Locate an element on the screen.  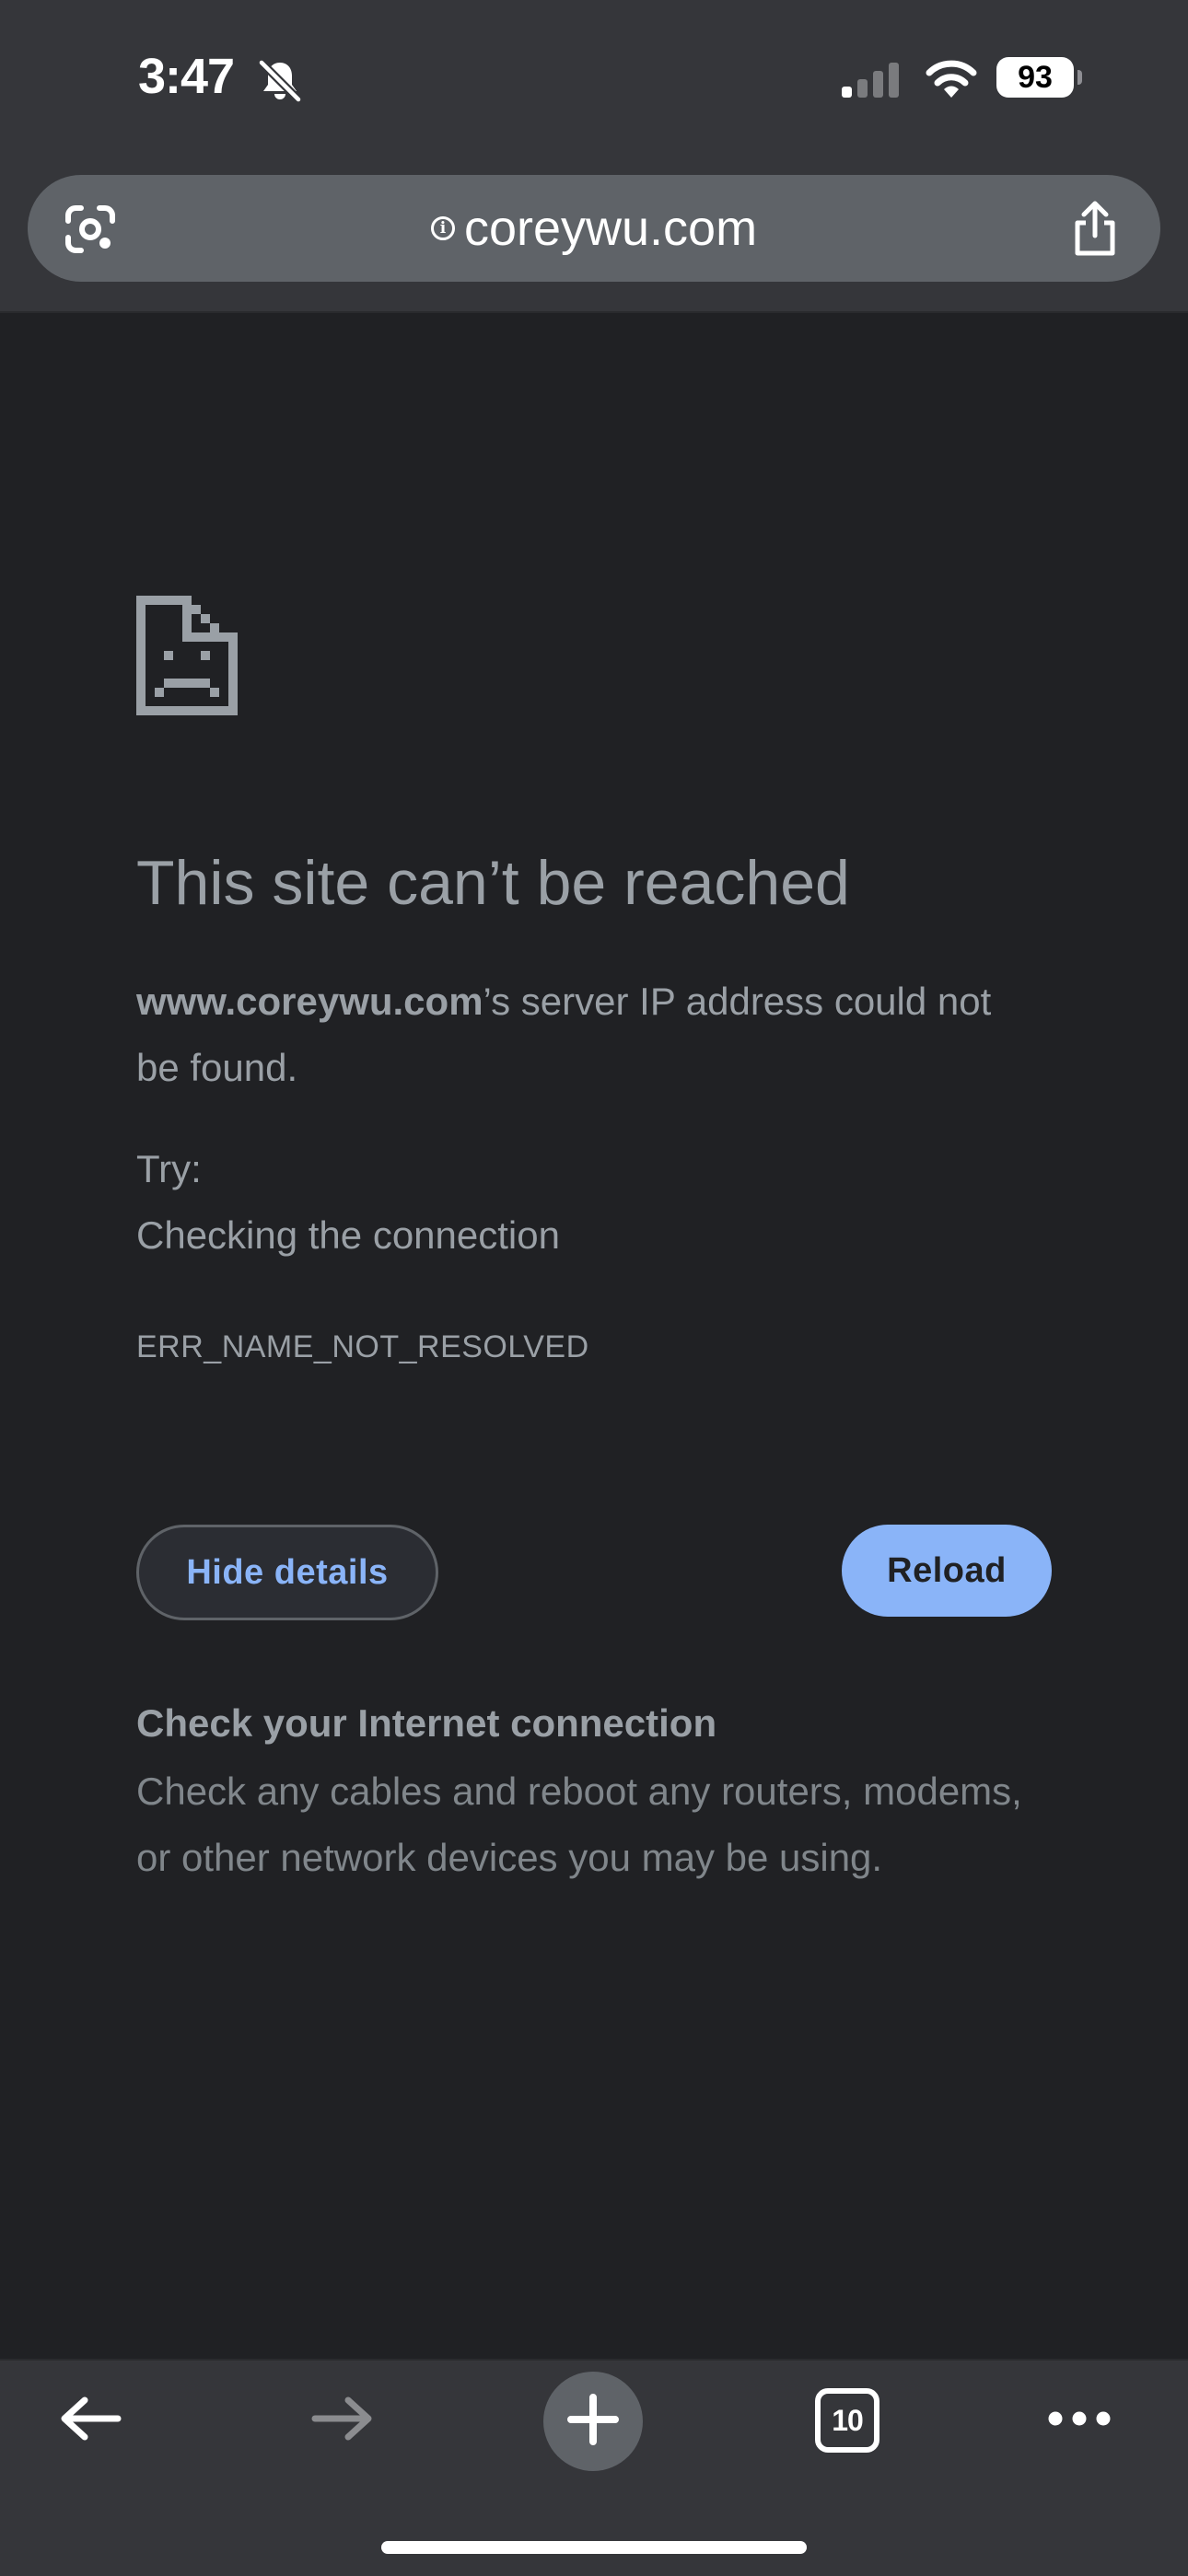
tab-switcher-button: 10 is located at coordinates (847, 2420).